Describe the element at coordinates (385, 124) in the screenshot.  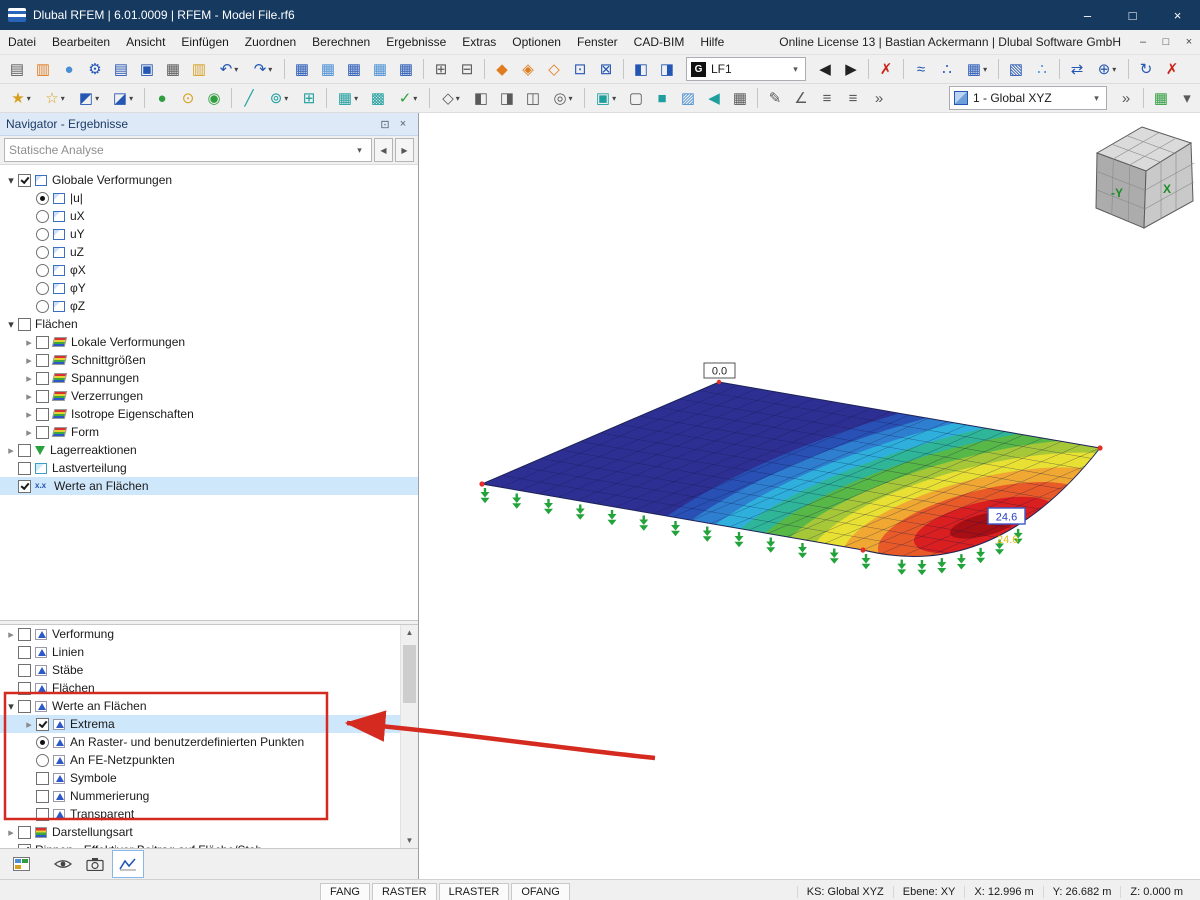
I see `float-panel-icon: ⊡` at that location.